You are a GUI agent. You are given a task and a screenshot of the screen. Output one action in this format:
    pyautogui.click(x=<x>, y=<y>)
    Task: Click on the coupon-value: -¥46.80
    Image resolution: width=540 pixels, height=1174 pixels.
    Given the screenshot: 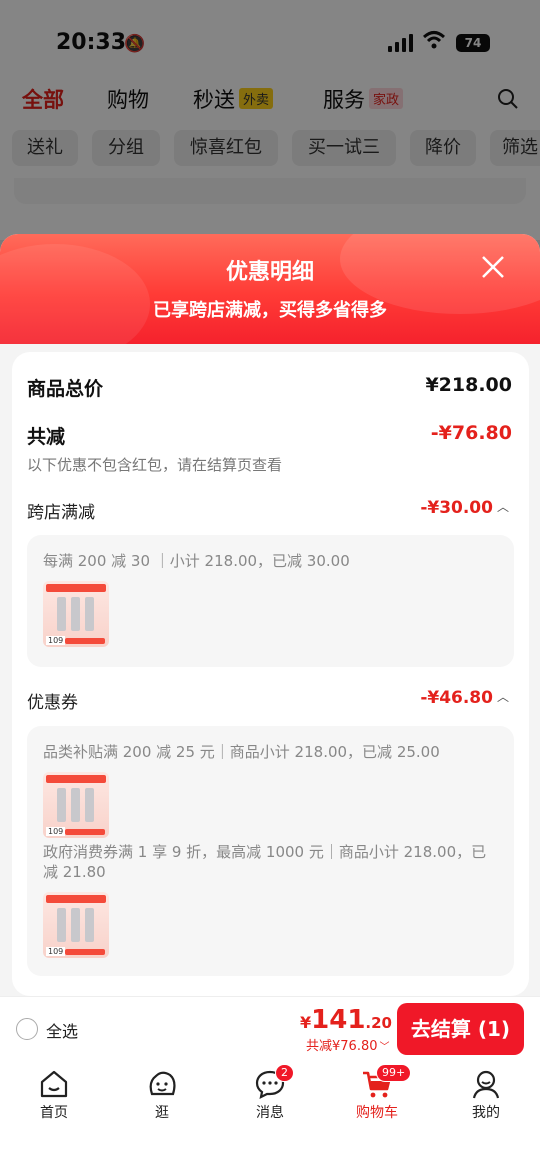 What is the action you would take?
    pyautogui.click(x=456, y=698)
    